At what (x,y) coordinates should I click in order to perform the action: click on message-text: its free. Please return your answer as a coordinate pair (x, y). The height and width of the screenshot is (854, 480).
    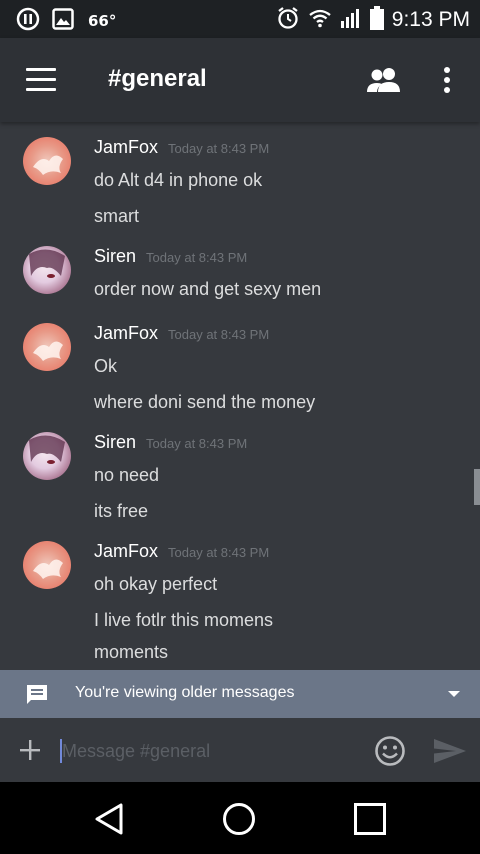
    Looking at the image, I should click on (121, 511).